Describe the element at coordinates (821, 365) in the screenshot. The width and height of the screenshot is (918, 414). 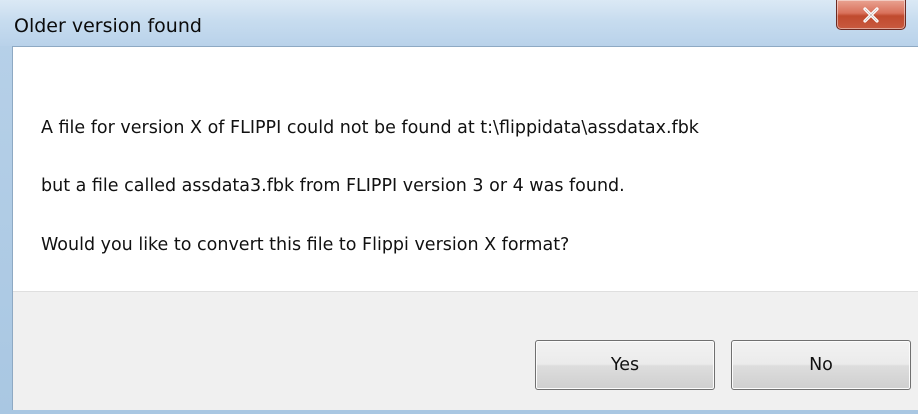
I see `no-button: No` at that location.